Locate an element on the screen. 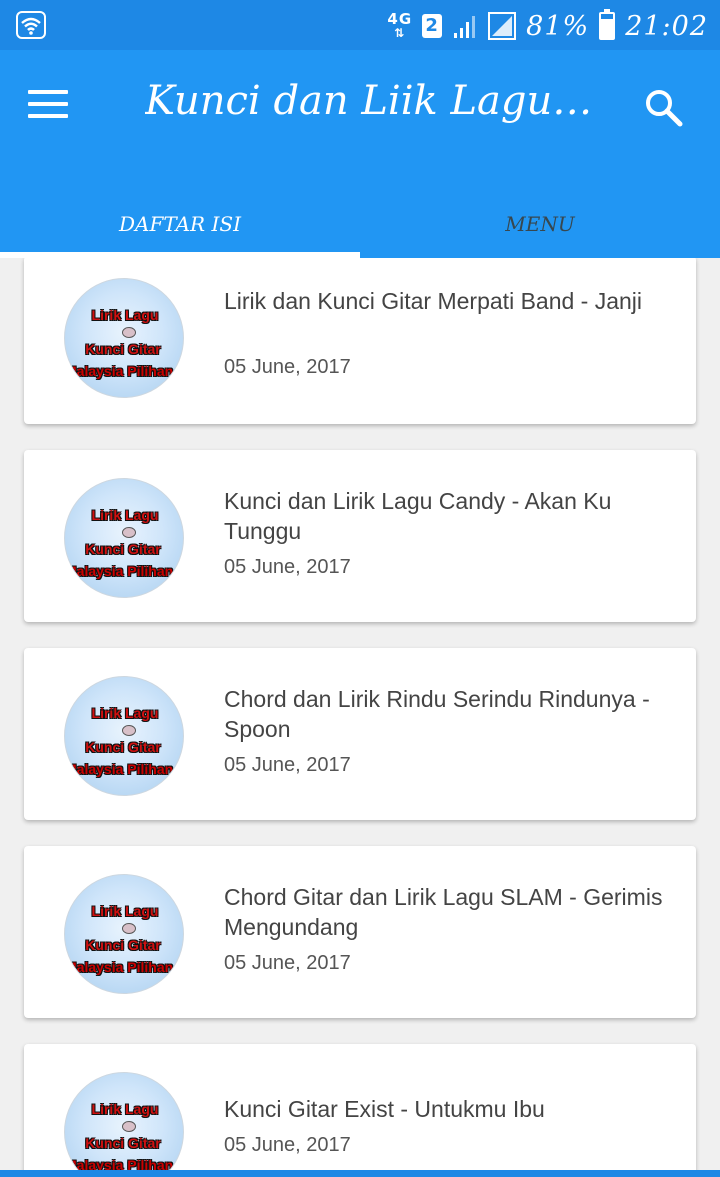 Image resolution: width=720 pixels, height=1177 pixels. network-type-indicator: 4G ⇅ is located at coordinates (400, 25).